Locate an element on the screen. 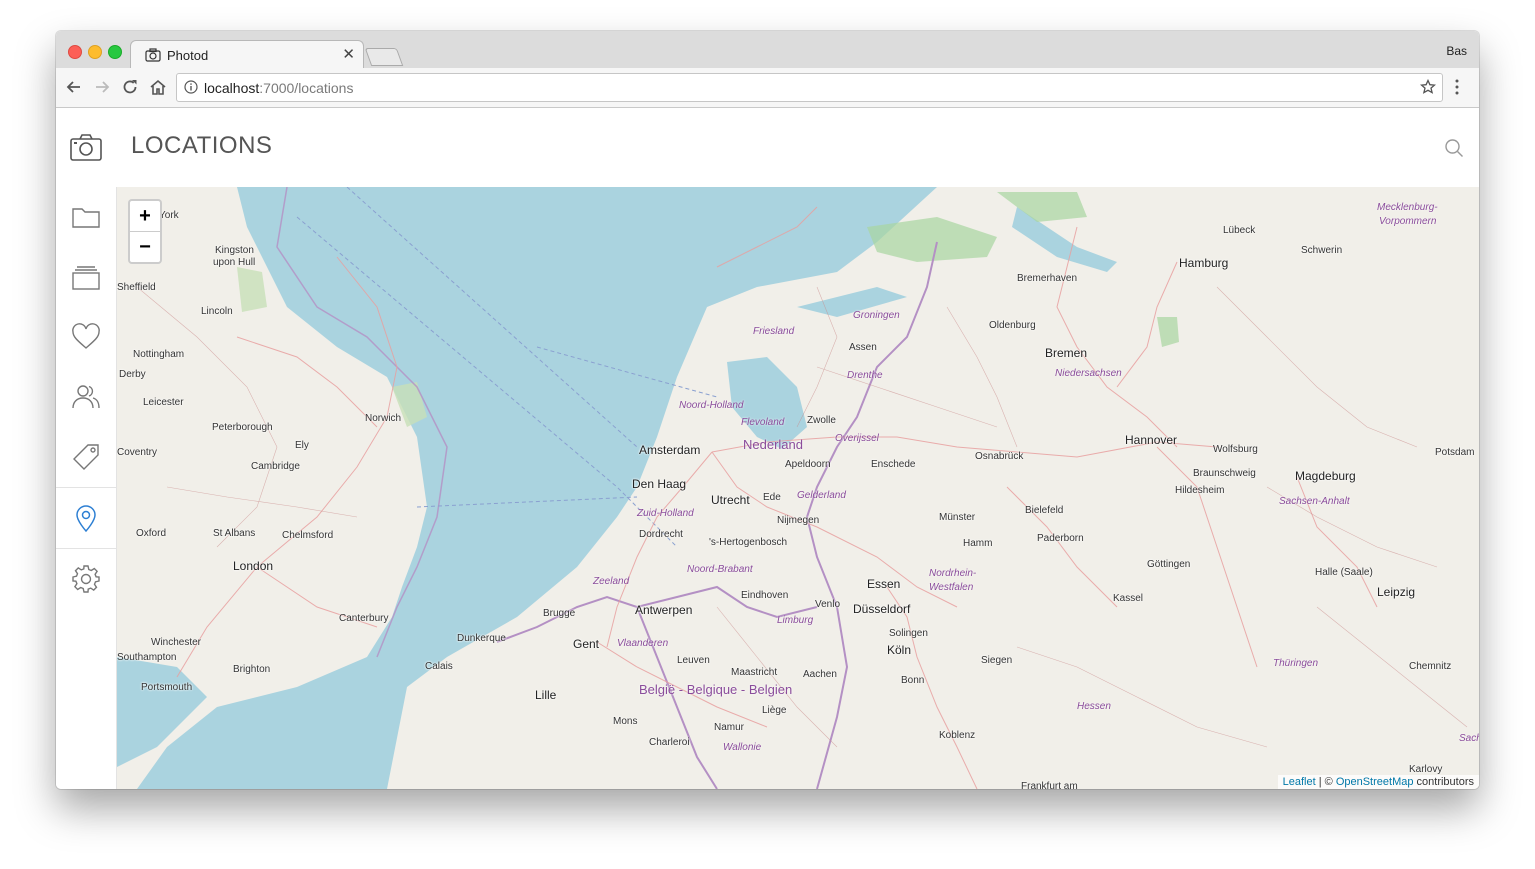 This screenshot has height=869, width=1535. attribution-suffix: contributors is located at coordinates (1443, 782).